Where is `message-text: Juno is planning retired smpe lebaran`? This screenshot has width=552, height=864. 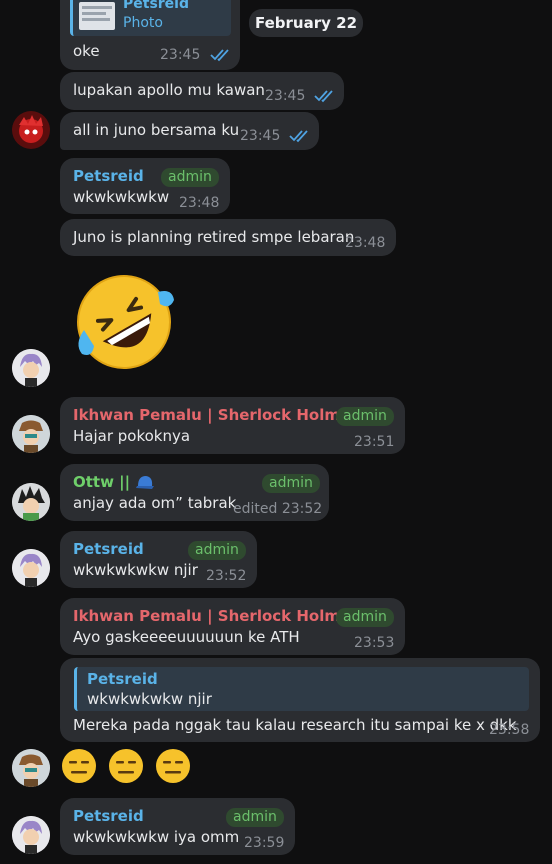 message-text: Juno is planning retired smpe lebaran is located at coordinates (214, 237).